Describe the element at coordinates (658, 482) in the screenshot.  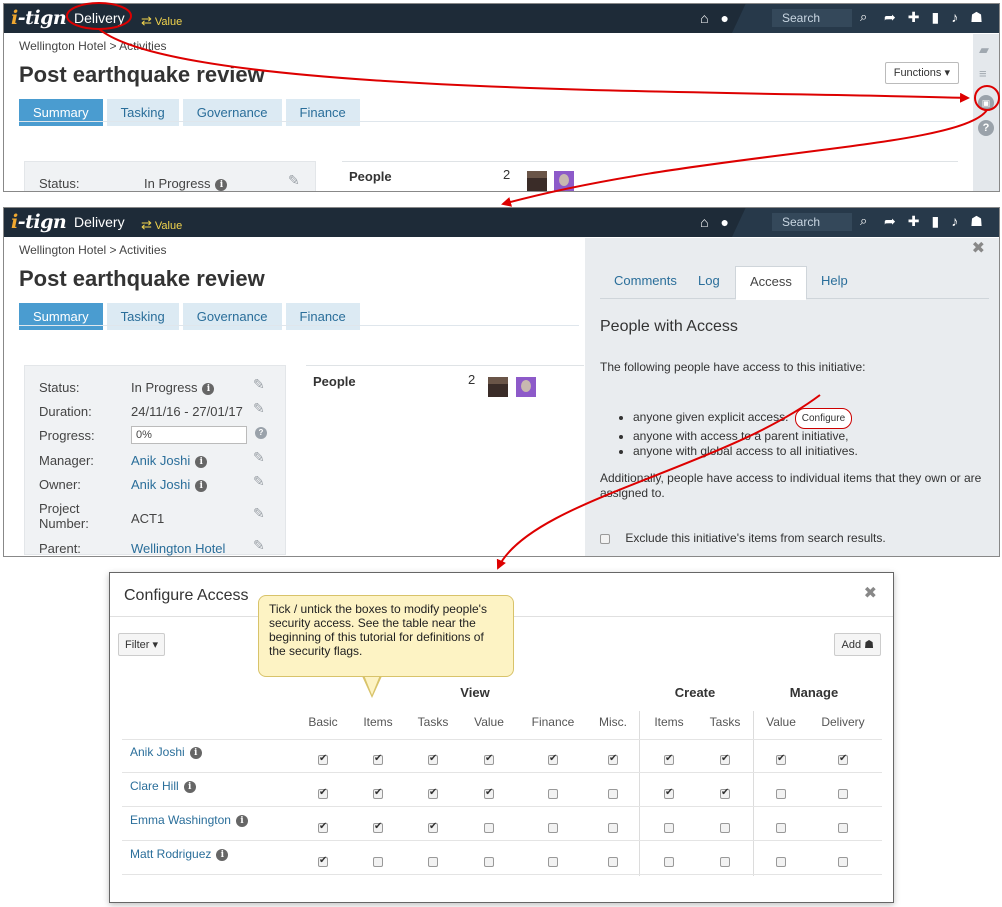
I see `arrow-to-configure-dialog` at that location.